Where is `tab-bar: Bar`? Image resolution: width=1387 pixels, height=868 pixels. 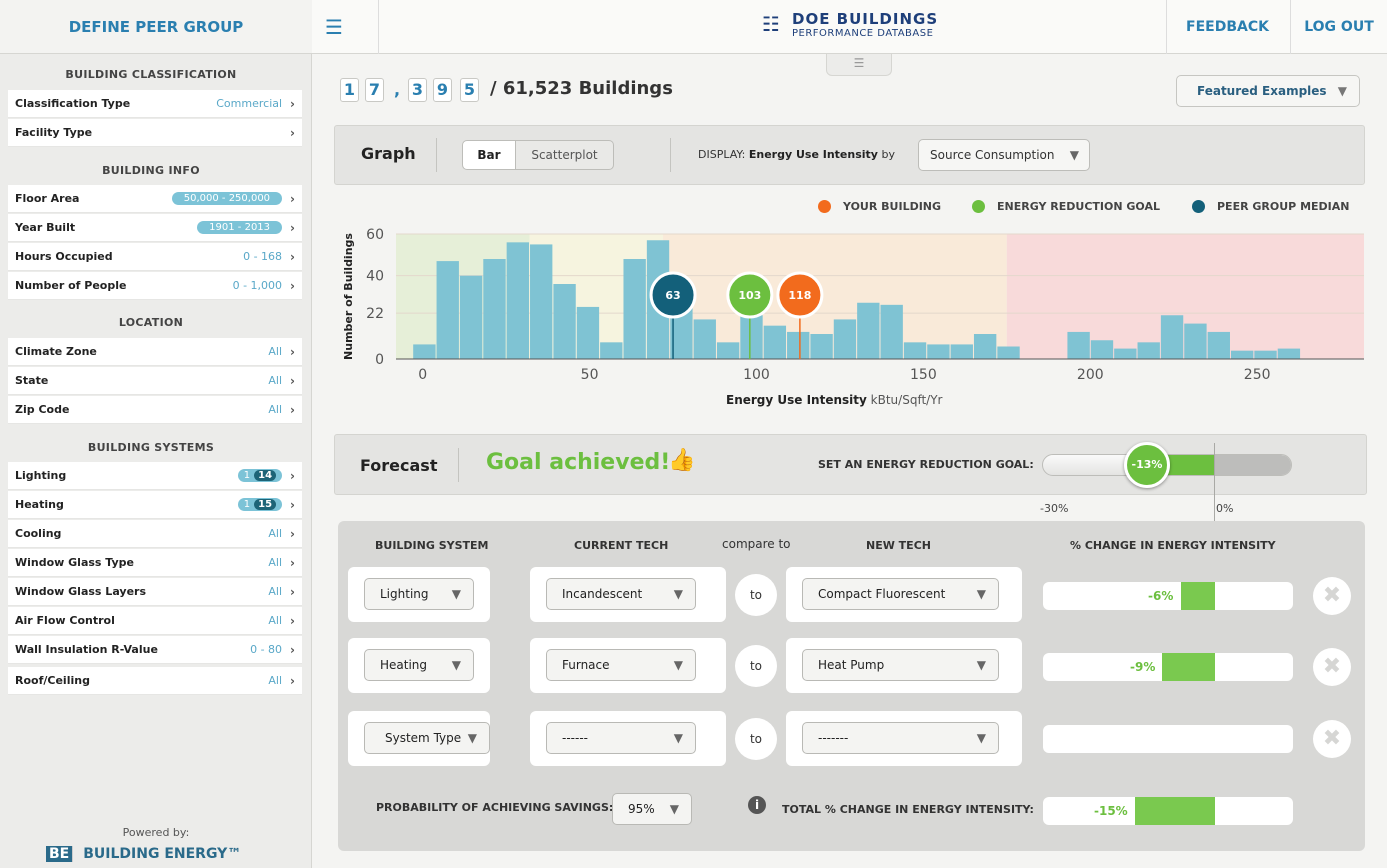 tab-bar: Bar is located at coordinates (489, 155).